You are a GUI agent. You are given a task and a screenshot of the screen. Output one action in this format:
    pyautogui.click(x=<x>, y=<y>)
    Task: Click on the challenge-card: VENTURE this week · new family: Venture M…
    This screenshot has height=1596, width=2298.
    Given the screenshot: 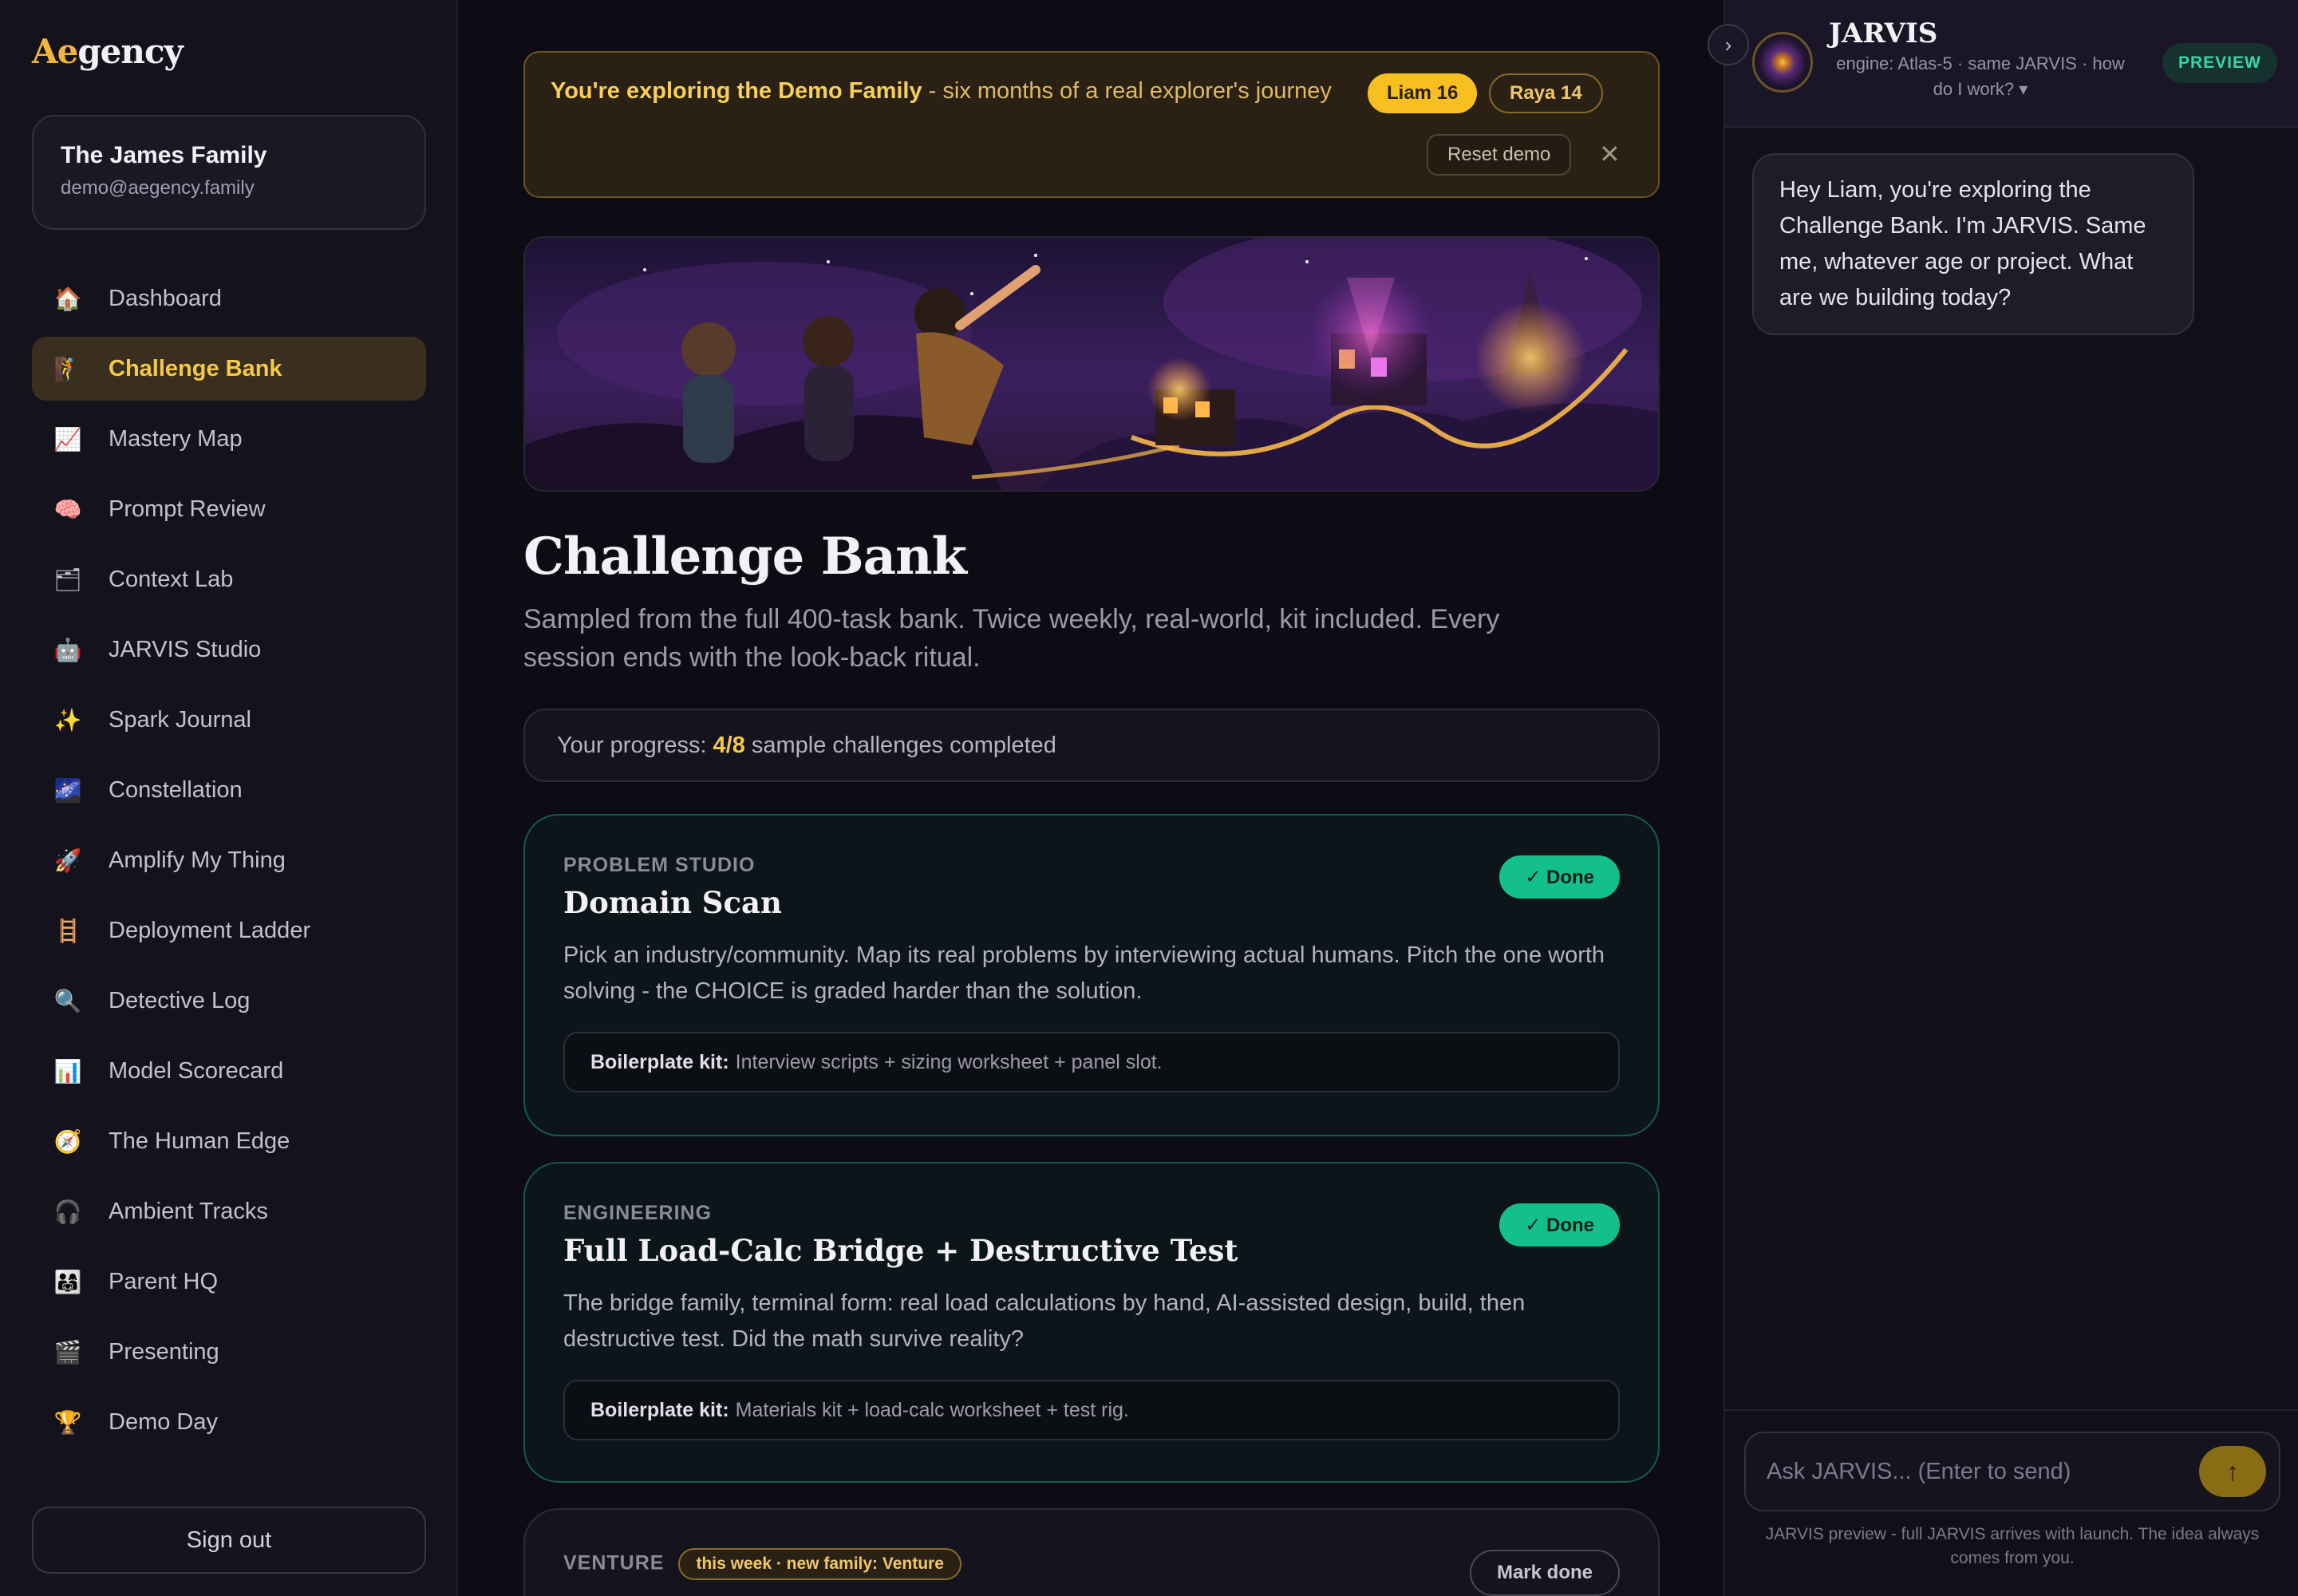 What is the action you would take?
    pyautogui.click(x=1091, y=1552)
    